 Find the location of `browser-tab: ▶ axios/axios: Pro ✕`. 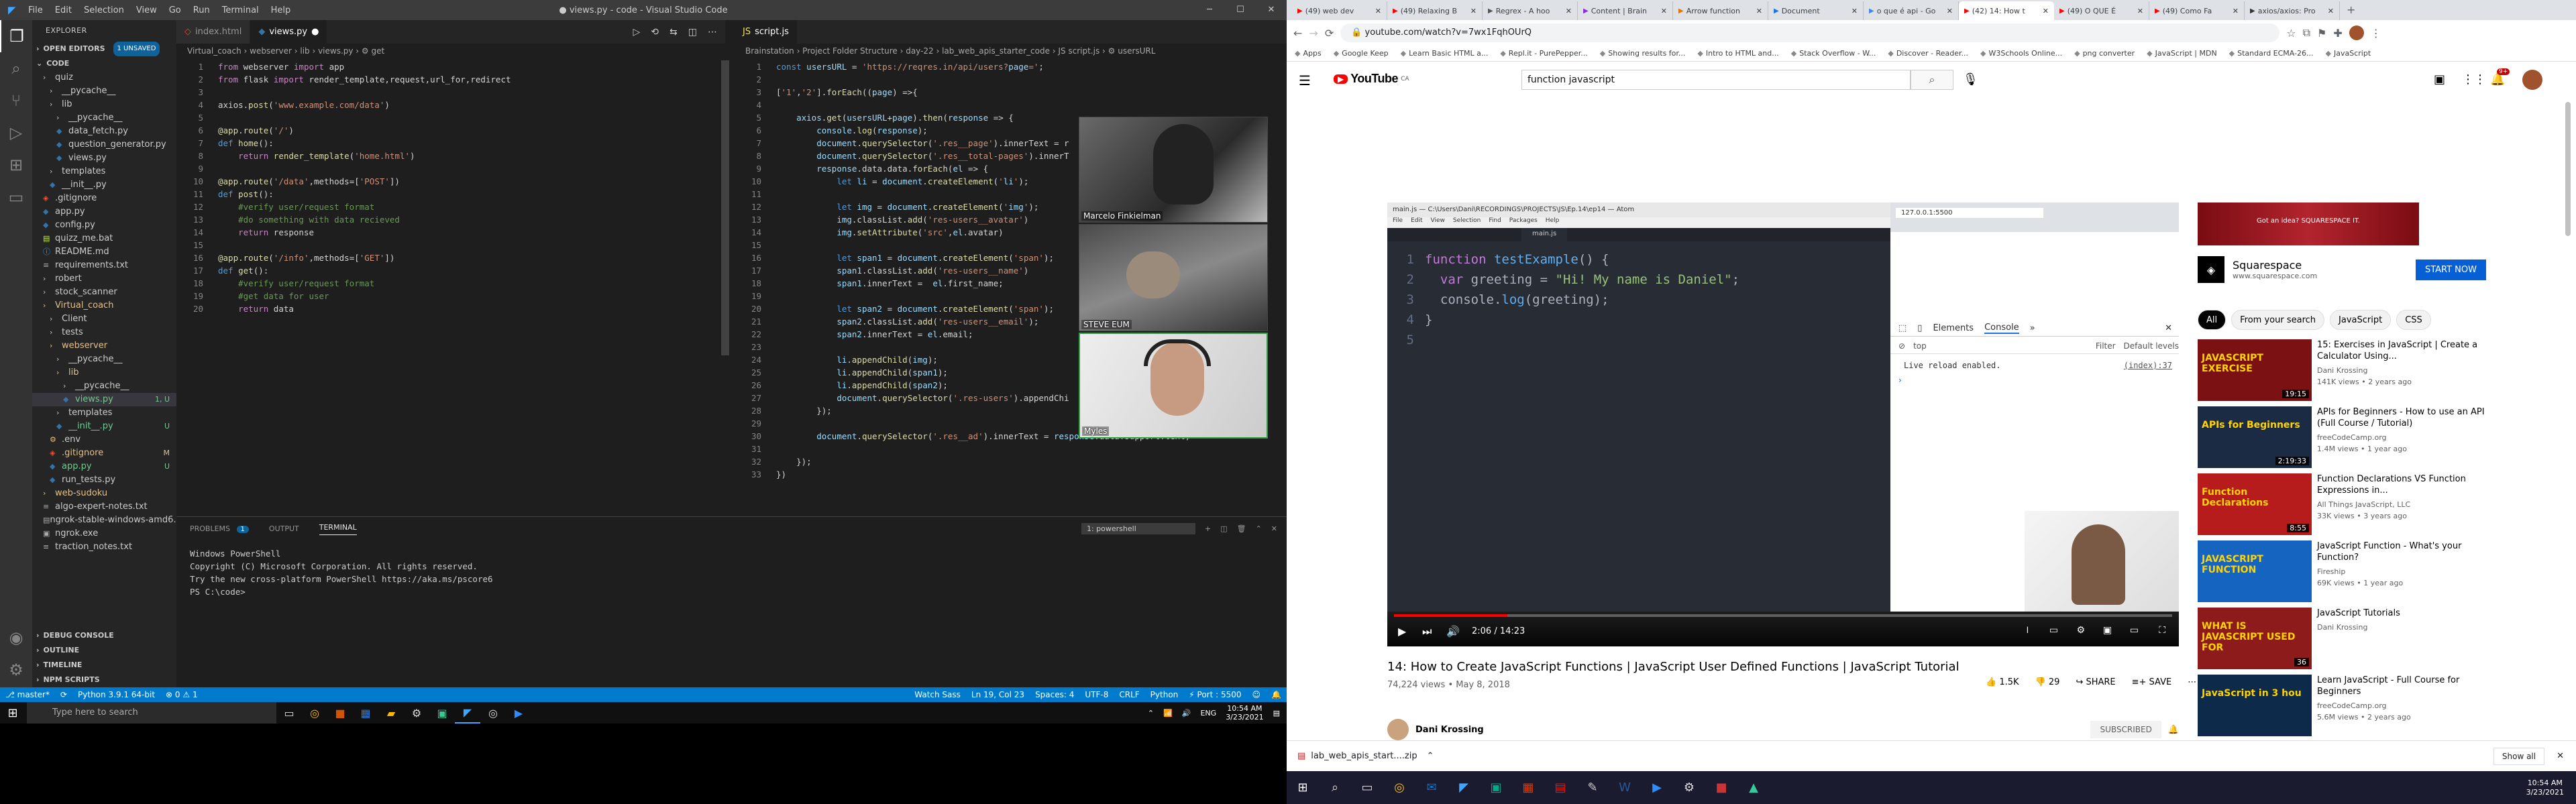

browser-tab: ▶ axios/axios: Pro ✕ is located at coordinates (2292, 10).